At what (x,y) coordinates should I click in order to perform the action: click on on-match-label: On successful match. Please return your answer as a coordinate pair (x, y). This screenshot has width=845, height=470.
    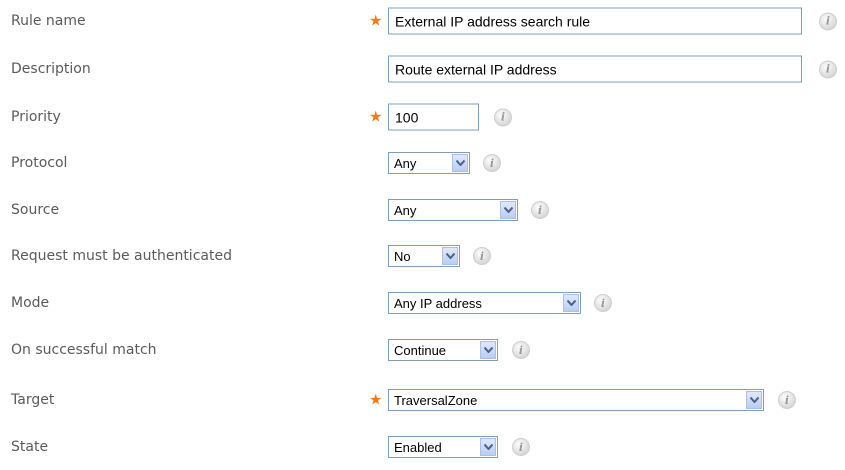
    Looking at the image, I should click on (84, 350).